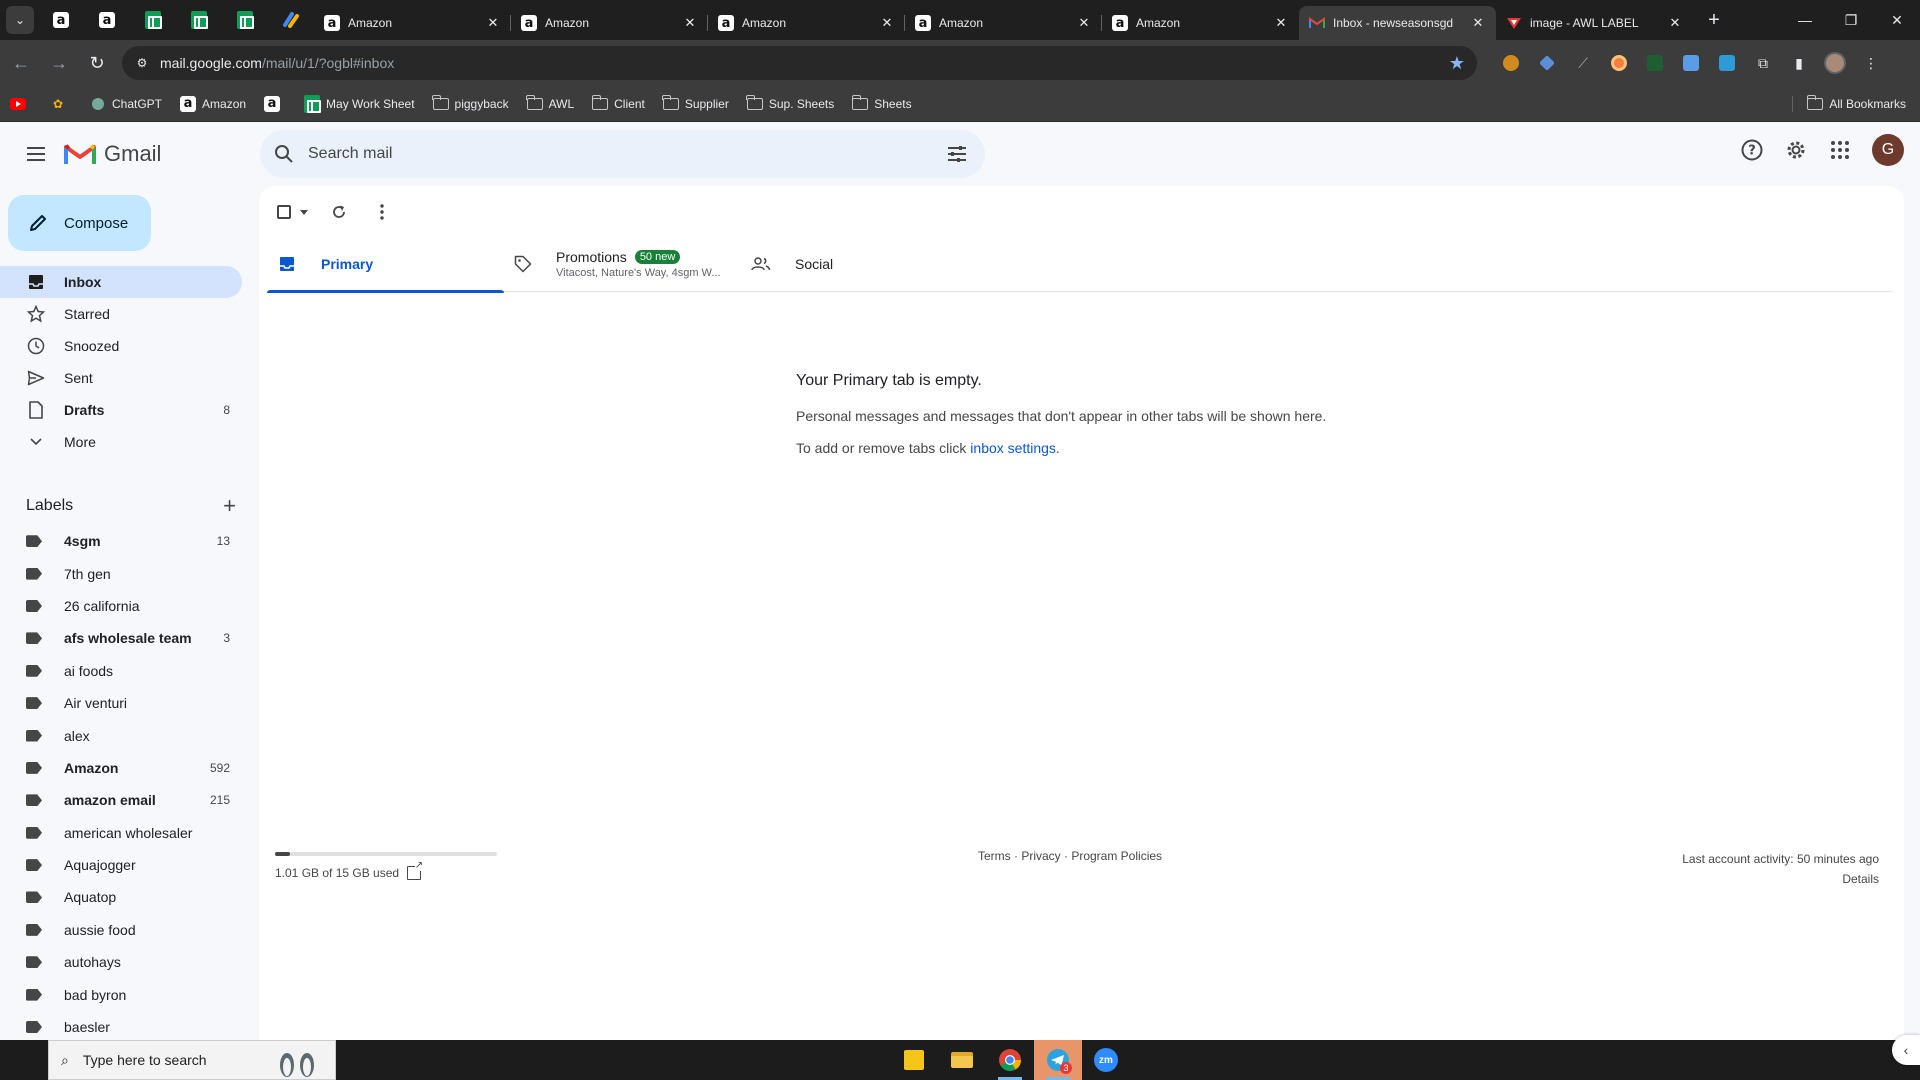  I want to click on reload-icon: ↻, so click(97, 63).